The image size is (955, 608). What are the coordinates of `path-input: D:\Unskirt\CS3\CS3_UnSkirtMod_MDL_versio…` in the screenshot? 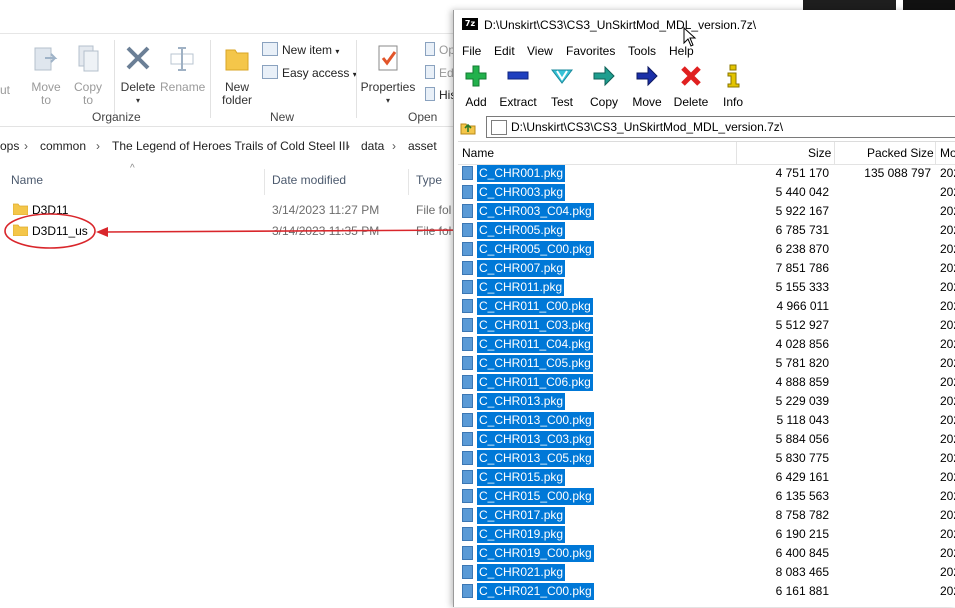 It's located at (720, 127).